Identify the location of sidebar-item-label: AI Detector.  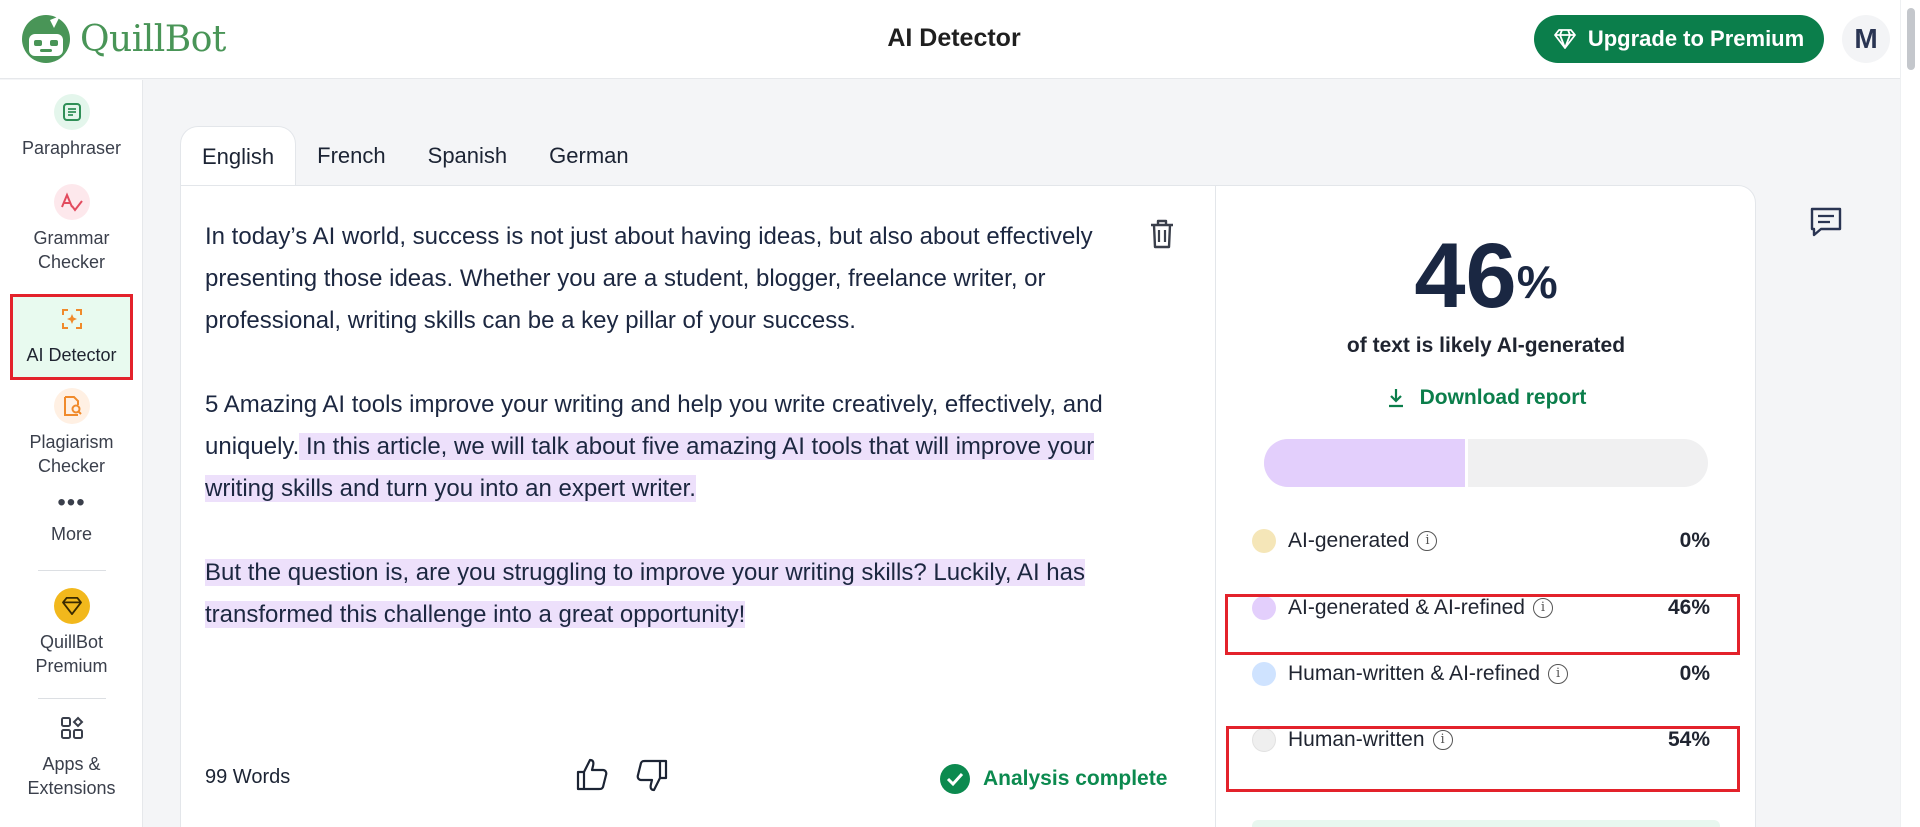
(71, 355).